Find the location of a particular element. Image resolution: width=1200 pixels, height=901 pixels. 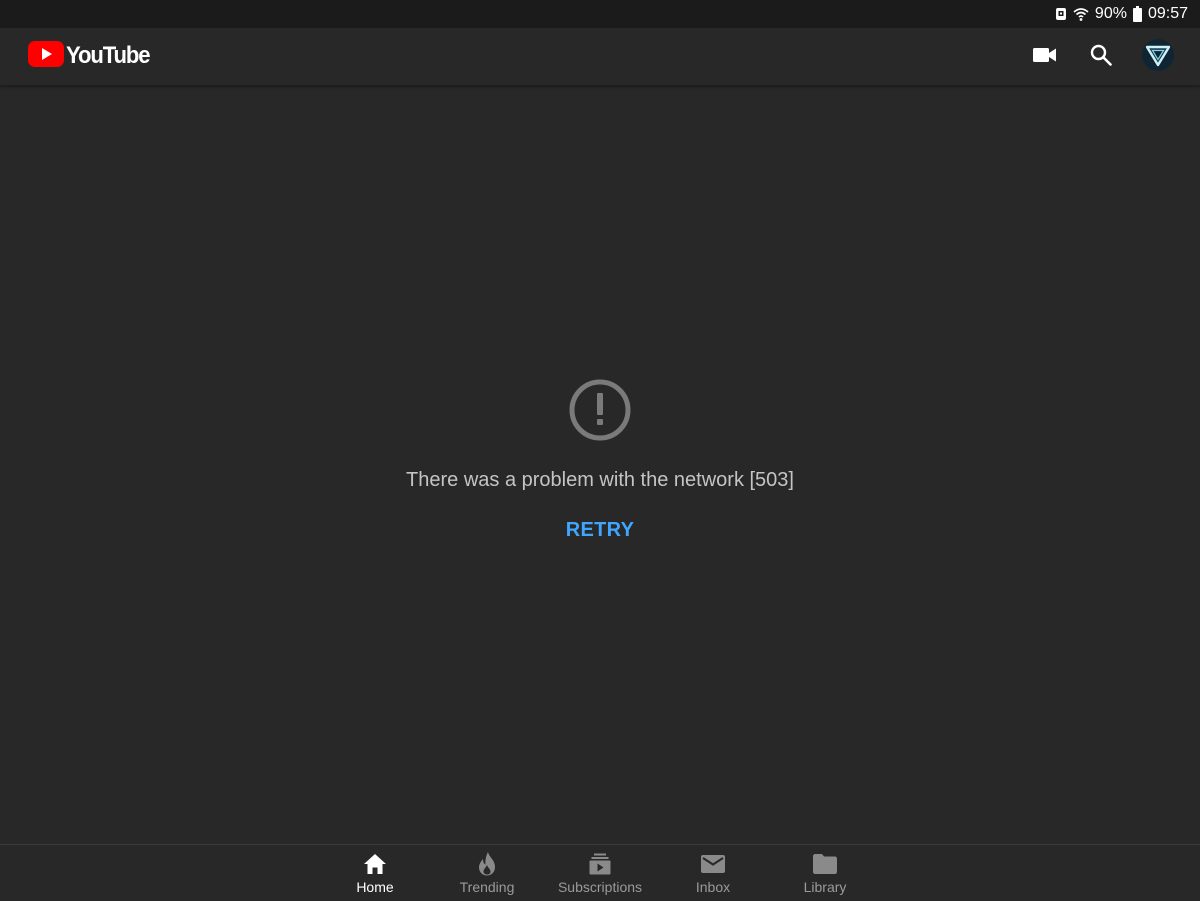

app-bar: YouTube is located at coordinates (600, 57).